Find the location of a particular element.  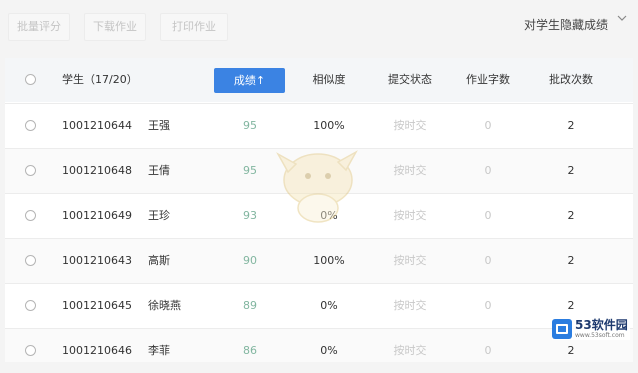

table-row: 1001210646 李菲 86 0% 按时交 0 2 is located at coordinates (319, 345).